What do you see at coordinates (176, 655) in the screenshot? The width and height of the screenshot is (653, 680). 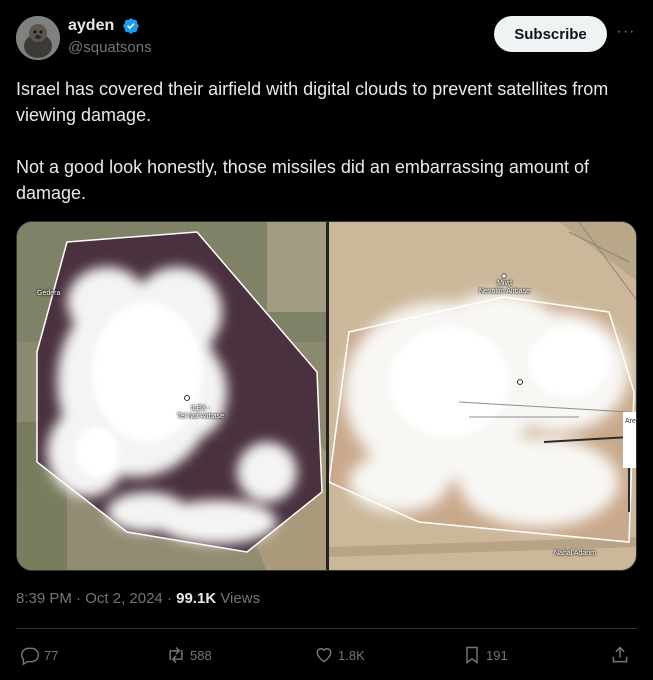 I see `repost-icon` at bounding box center [176, 655].